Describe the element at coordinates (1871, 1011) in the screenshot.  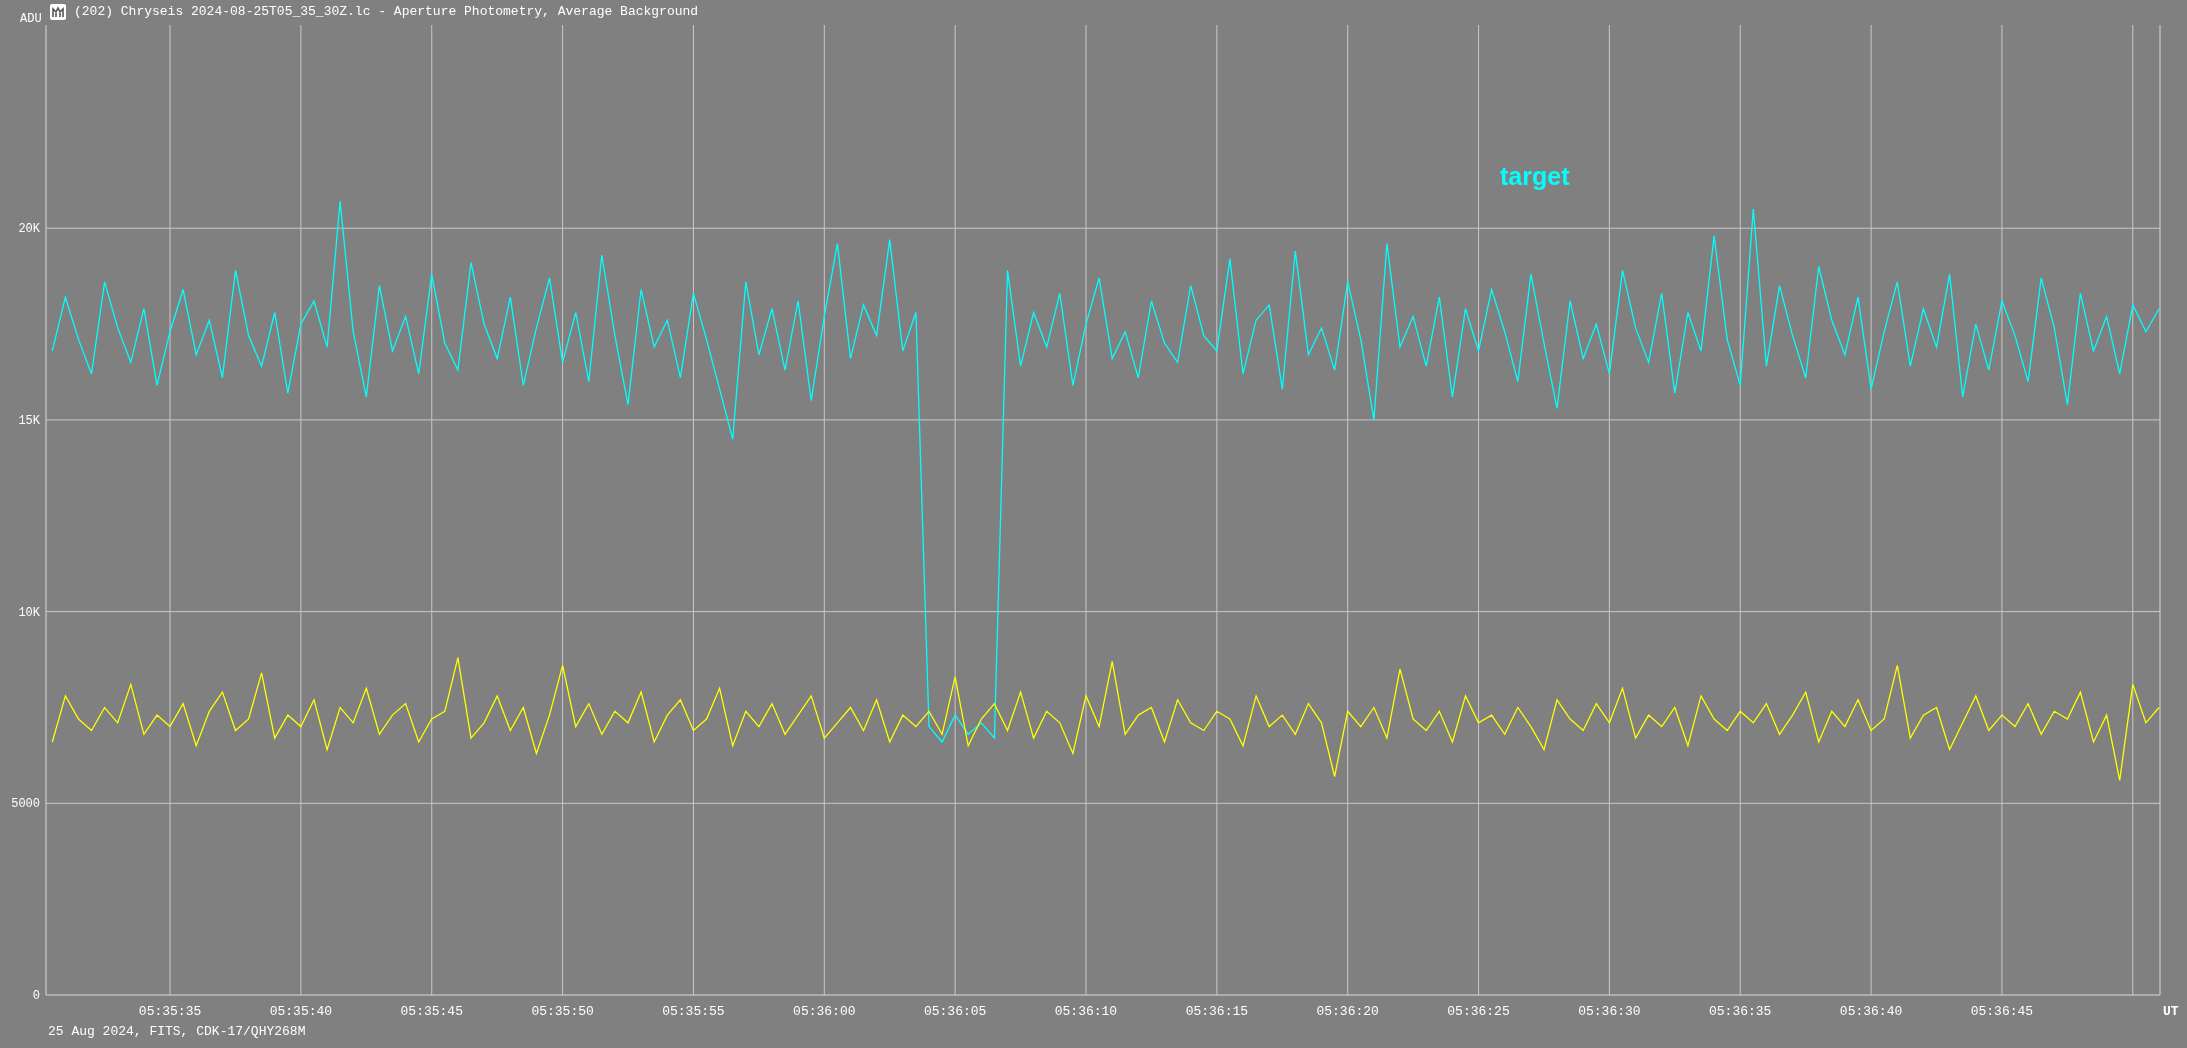
I see `x-tick-label: 05:36:40` at that location.